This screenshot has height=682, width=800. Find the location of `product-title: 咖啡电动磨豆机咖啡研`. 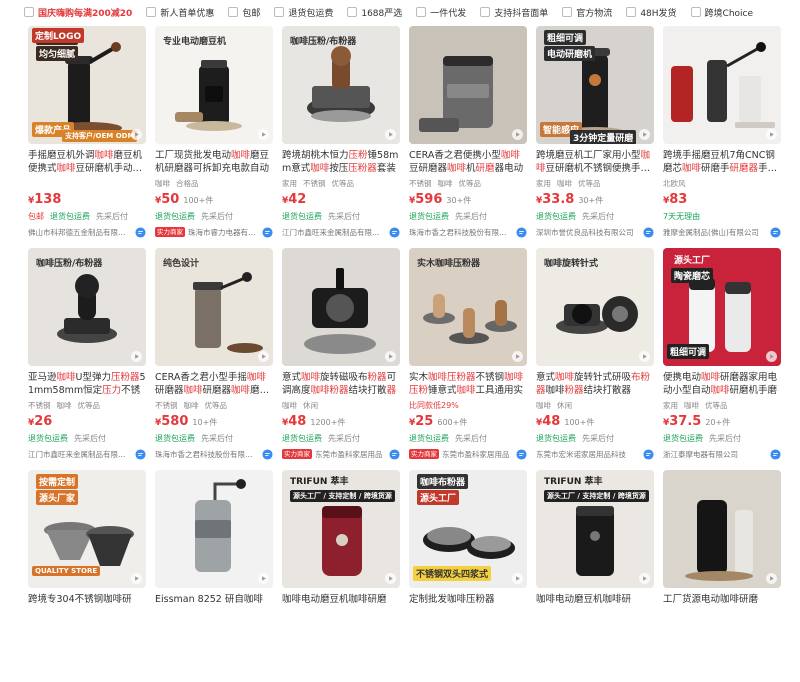

product-title: 咖啡电动磨豆机咖啡研 is located at coordinates (595, 606).